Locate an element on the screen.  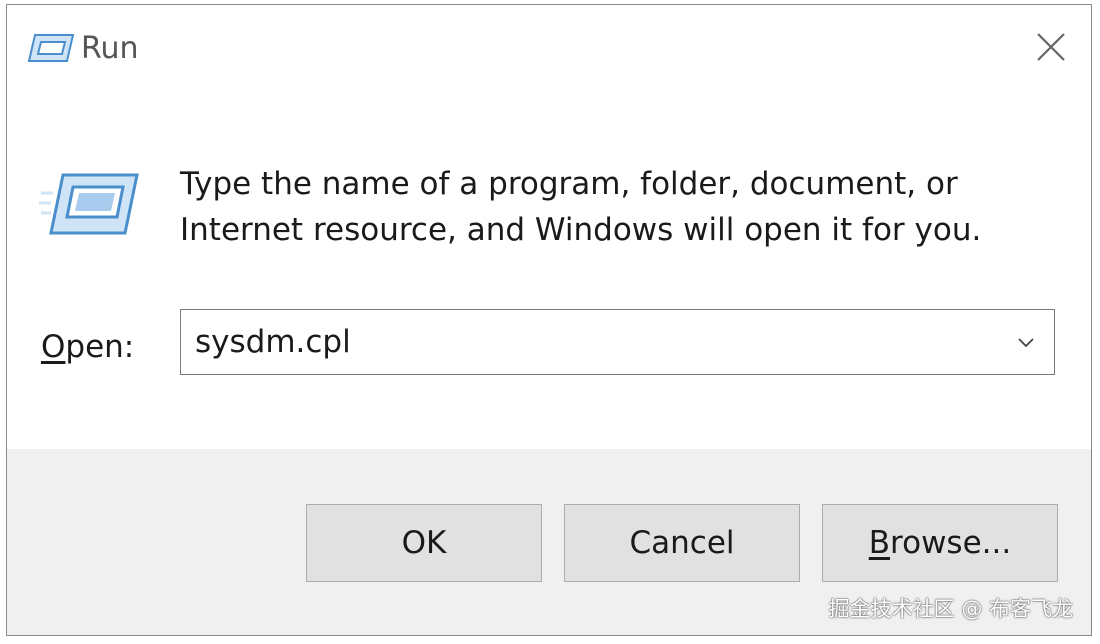
ok-button: OK is located at coordinates (424, 543).